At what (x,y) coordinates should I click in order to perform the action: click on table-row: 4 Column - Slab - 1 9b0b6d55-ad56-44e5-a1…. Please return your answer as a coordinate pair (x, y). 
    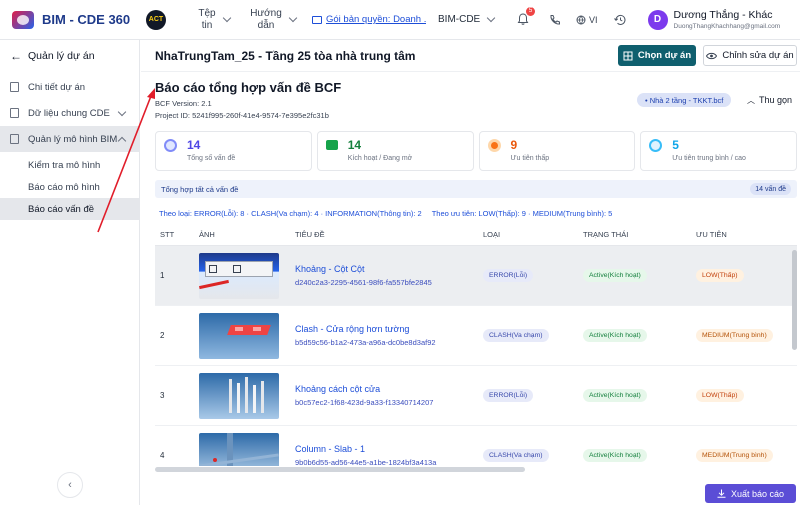
    Looking at the image, I should click on (476, 446).